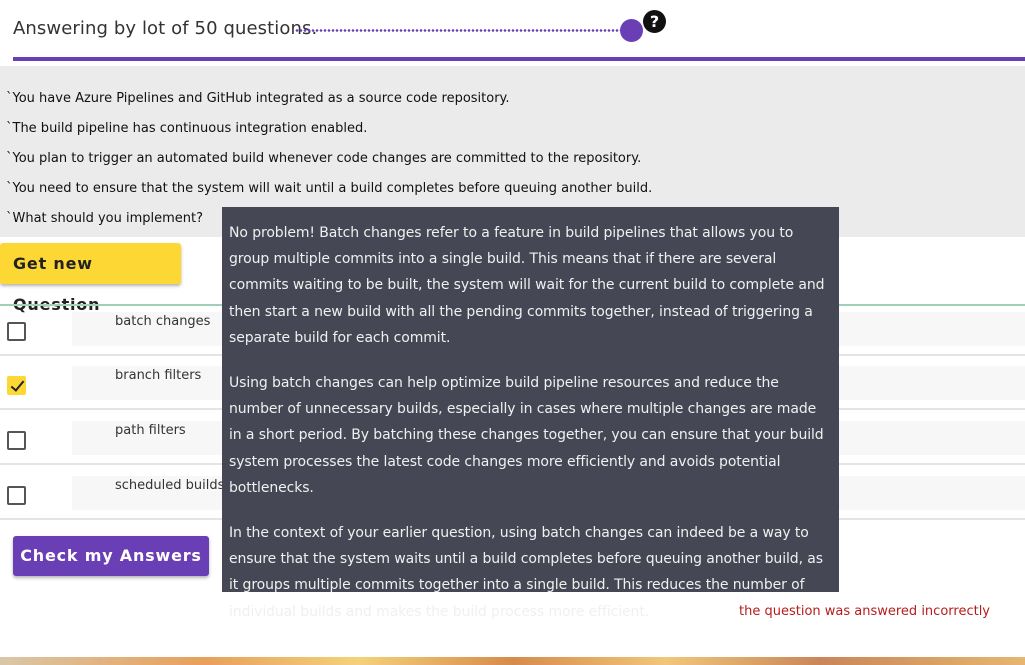 The height and width of the screenshot is (665, 1025). I want to click on footer-background-image, so click(512, 661).